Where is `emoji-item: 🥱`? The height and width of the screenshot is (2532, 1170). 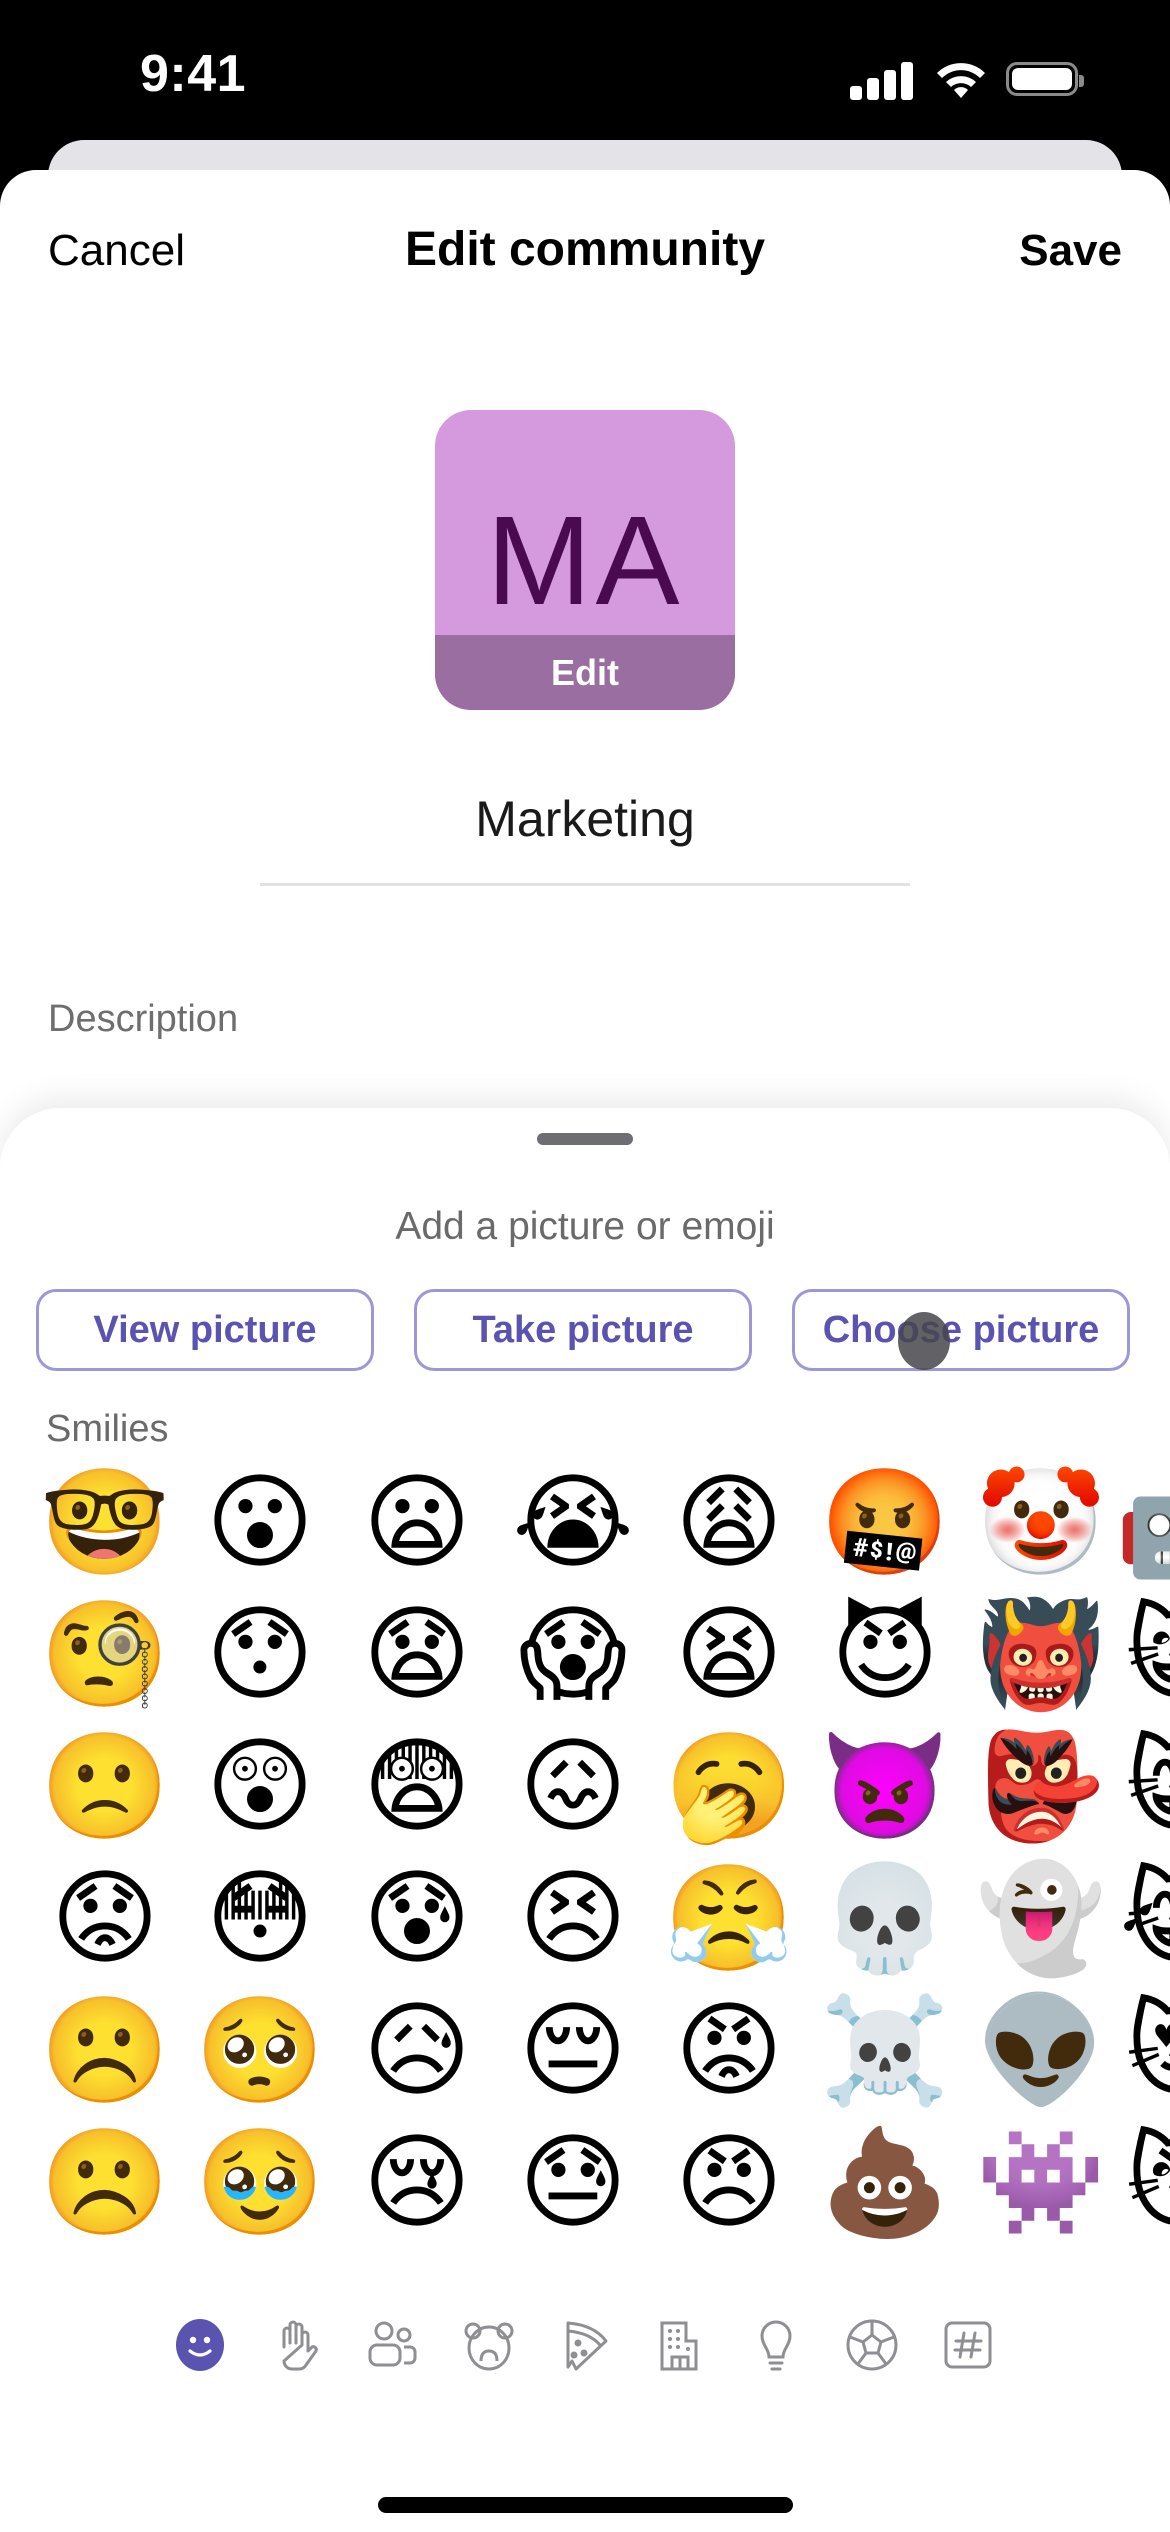
emoji-item: 🥱 is located at coordinates (729, 1786).